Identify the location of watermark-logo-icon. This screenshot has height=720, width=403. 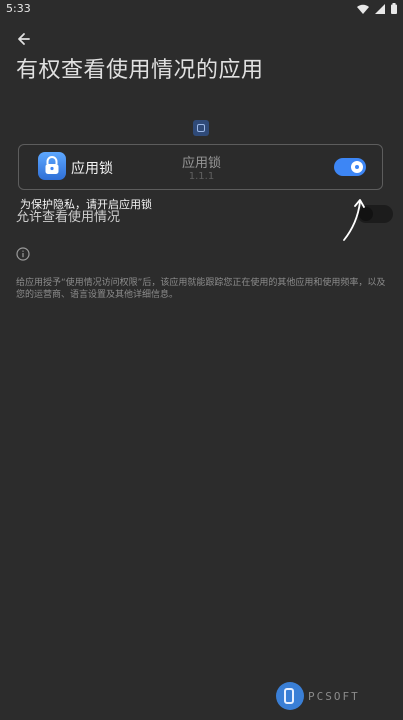
(290, 696).